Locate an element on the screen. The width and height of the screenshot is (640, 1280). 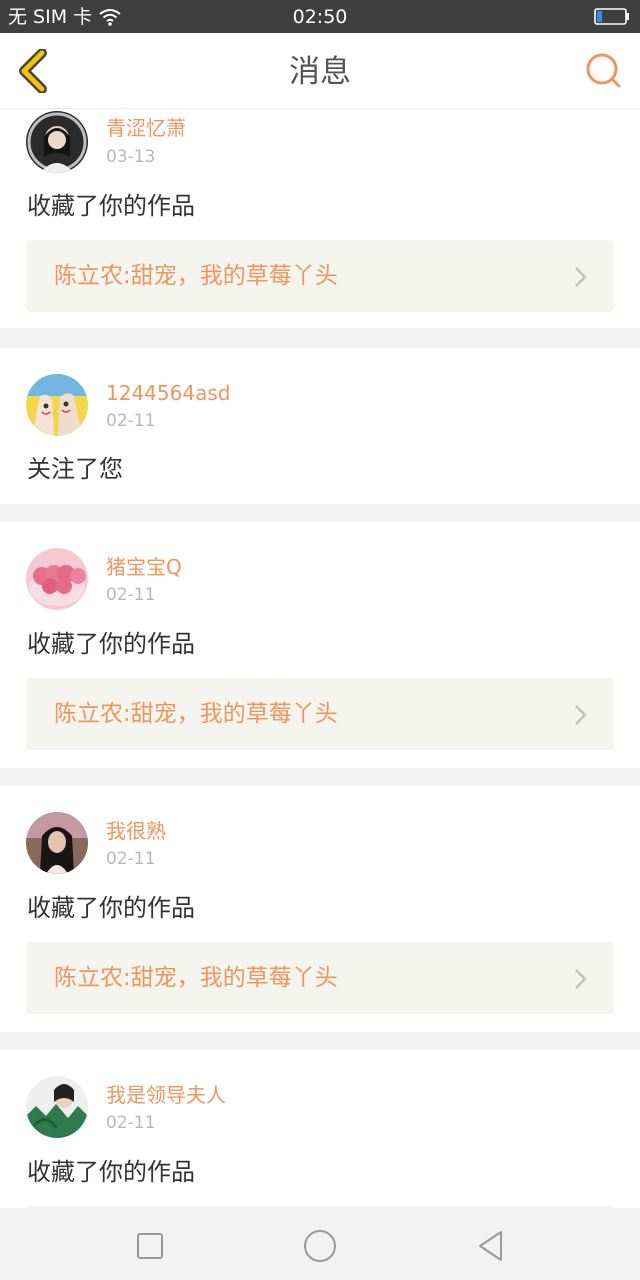
search-icon is located at coordinates (604, 71).